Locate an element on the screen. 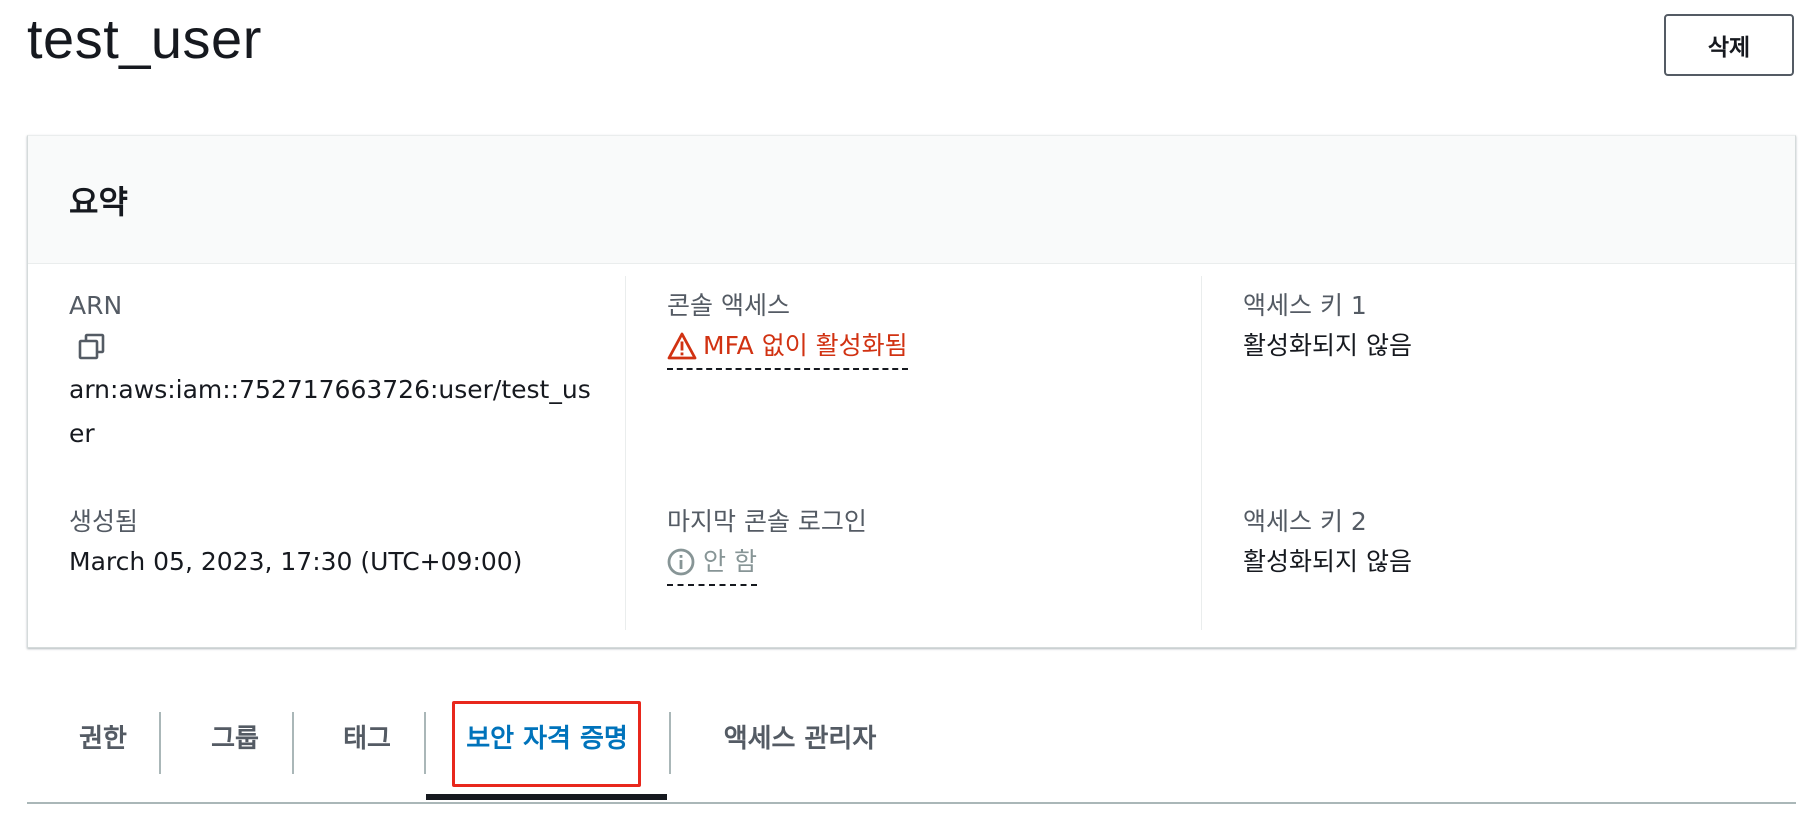  tab-groups: 그룹 is located at coordinates (235, 736).